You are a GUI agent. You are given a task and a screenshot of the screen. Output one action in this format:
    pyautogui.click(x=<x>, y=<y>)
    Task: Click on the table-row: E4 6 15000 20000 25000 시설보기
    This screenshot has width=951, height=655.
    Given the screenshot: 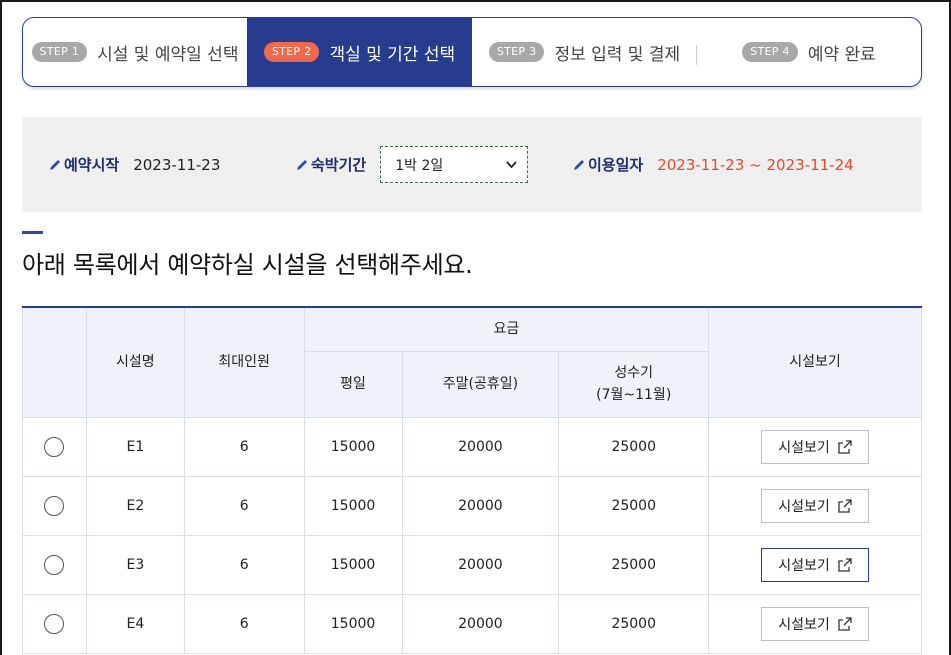 What is the action you would take?
    pyautogui.click(x=472, y=623)
    